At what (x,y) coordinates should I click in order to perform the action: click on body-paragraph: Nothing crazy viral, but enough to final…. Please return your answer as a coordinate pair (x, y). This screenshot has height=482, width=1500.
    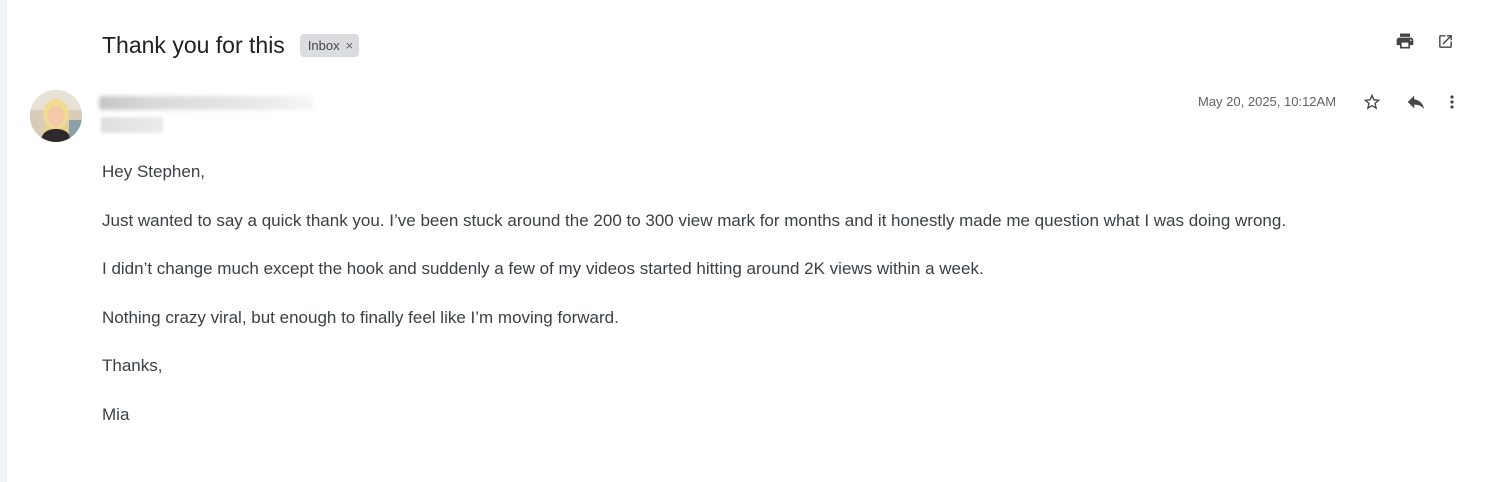
    Looking at the image, I should click on (360, 317).